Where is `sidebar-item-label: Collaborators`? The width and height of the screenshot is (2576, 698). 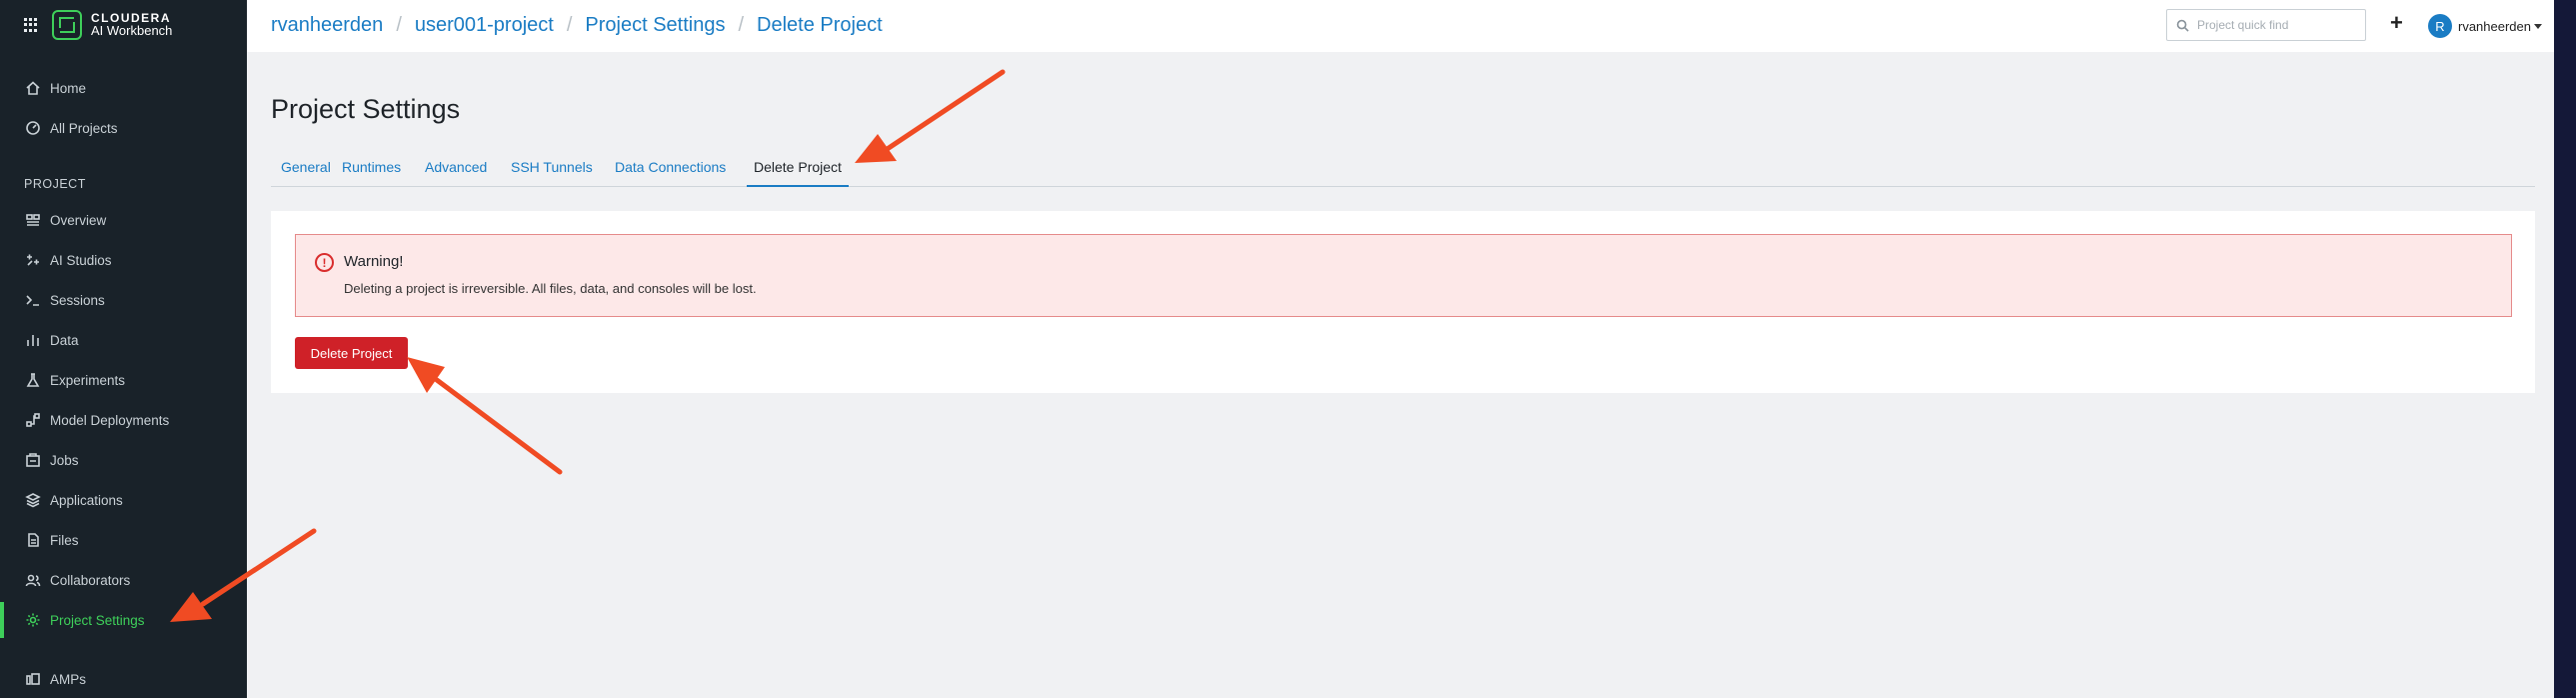 sidebar-item-label: Collaborators is located at coordinates (90, 580).